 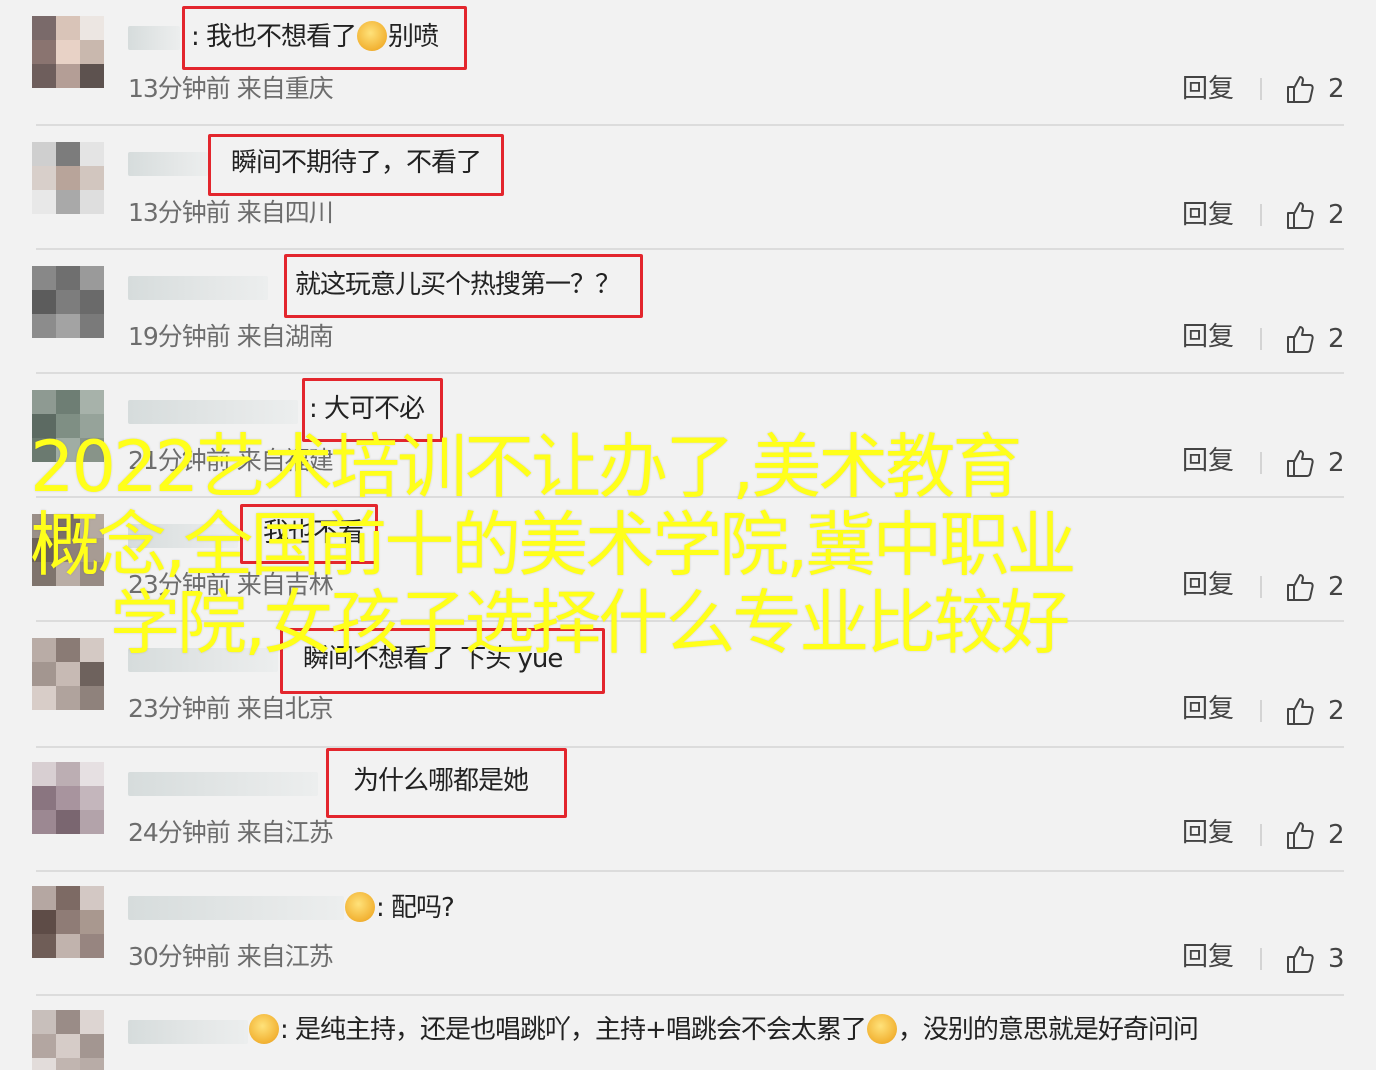 What do you see at coordinates (688, 809) in the screenshot?
I see `comment-item: 为什么哪都是她 24分钟前 来自江苏 回复 2` at bounding box center [688, 809].